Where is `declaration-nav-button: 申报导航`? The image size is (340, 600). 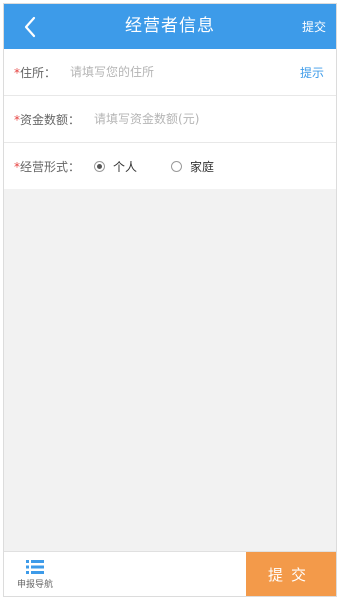
declaration-nav-button: 申报导航 is located at coordinates (35, 574).